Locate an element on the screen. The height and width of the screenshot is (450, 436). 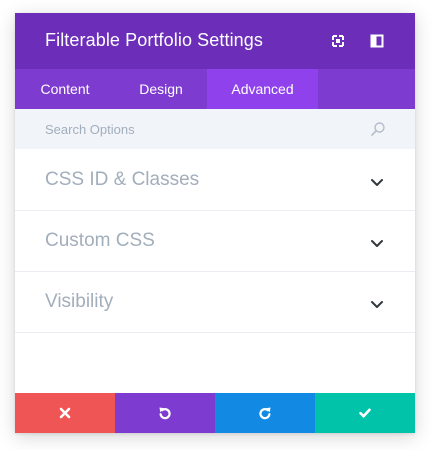
redo-button is located at coordinates (265, 413).